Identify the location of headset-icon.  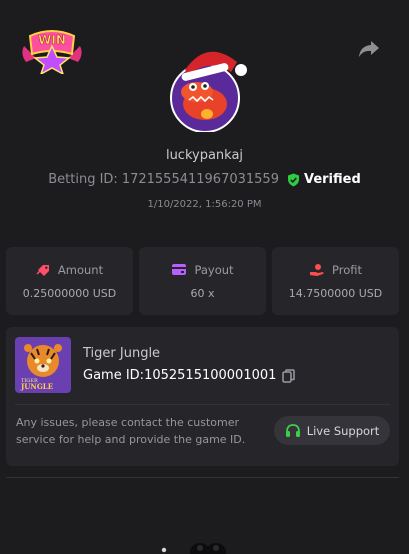
(292, 430).